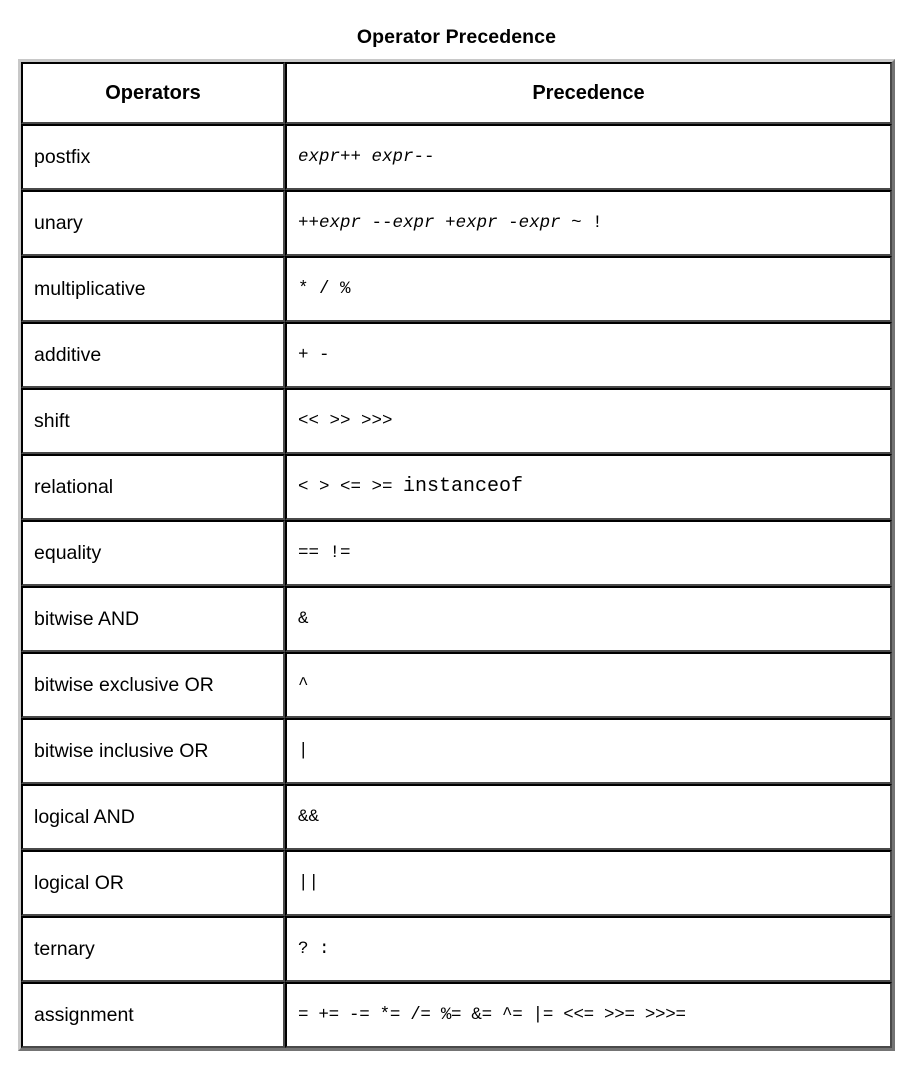 This screenshot has height=1071, width=913. Describe the element at coordinates (309, 883) in the screenshot. I see `operator-token: ||` at that location.